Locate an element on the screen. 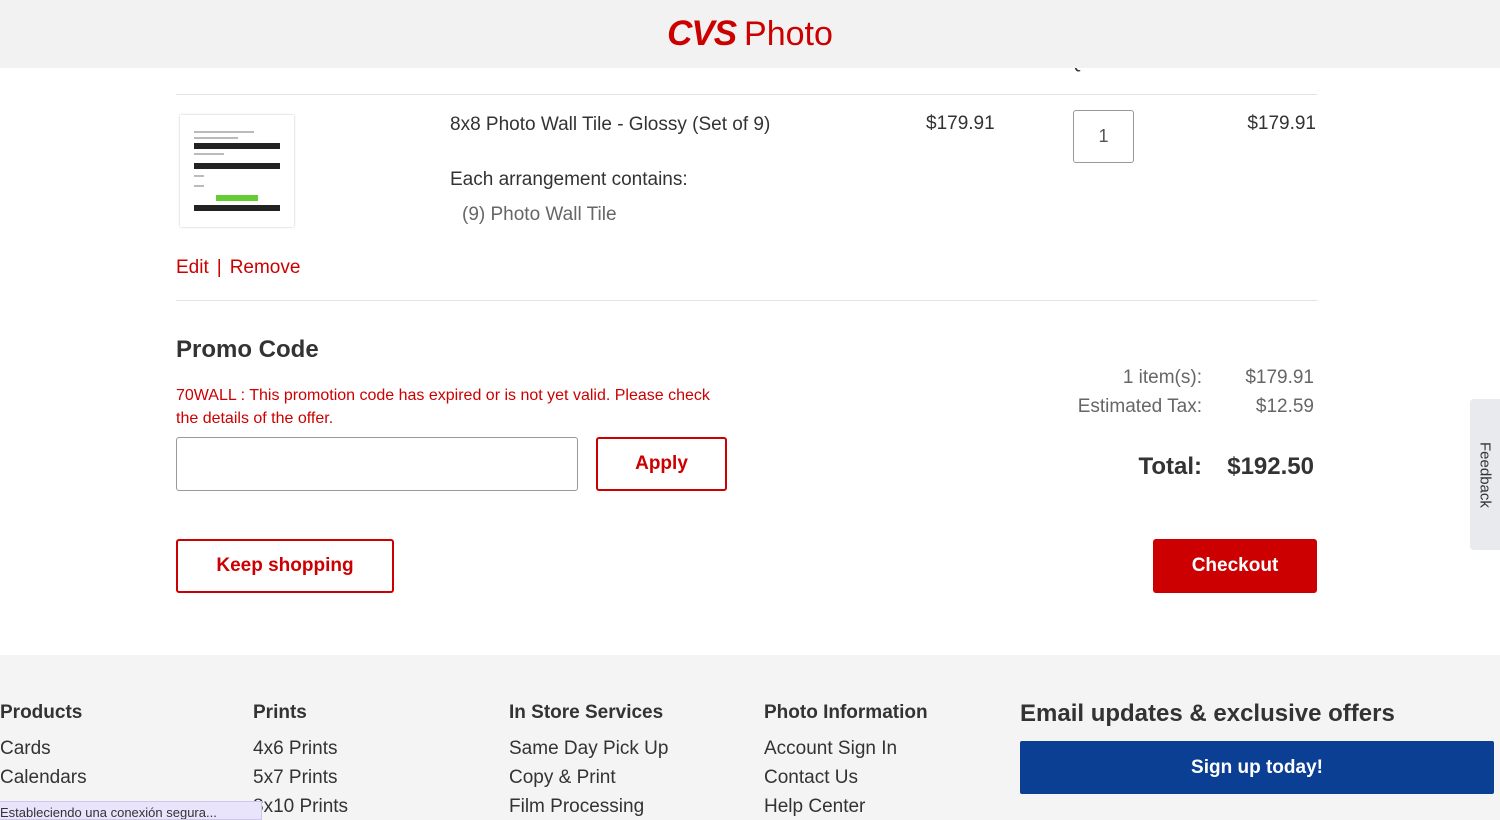  footer-link-film: Film Processing is located at coordinates (588, 808).